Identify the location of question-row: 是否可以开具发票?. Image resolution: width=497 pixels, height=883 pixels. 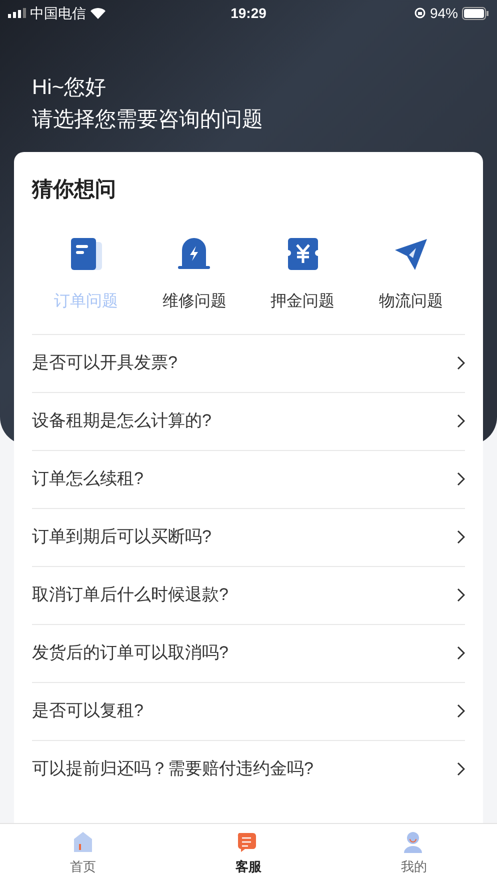
(248, 363).